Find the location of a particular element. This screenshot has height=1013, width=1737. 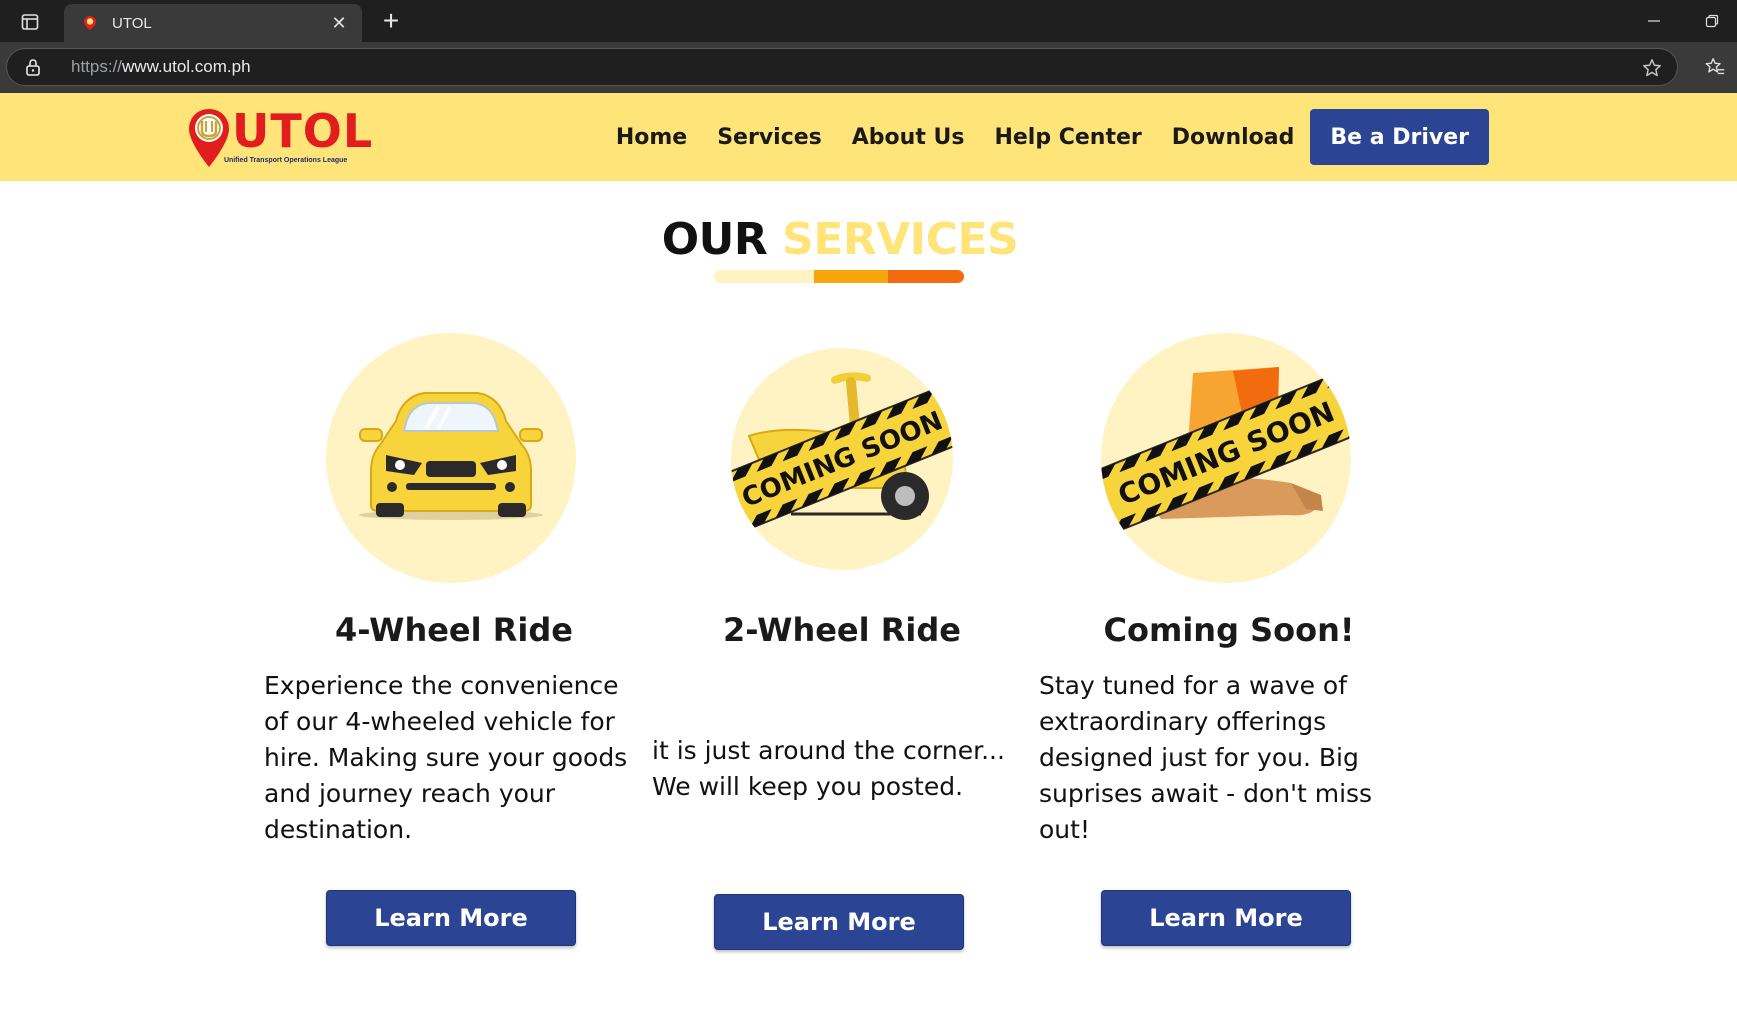

service-title: Coming Soon! is located at coordinates (1229, 630).